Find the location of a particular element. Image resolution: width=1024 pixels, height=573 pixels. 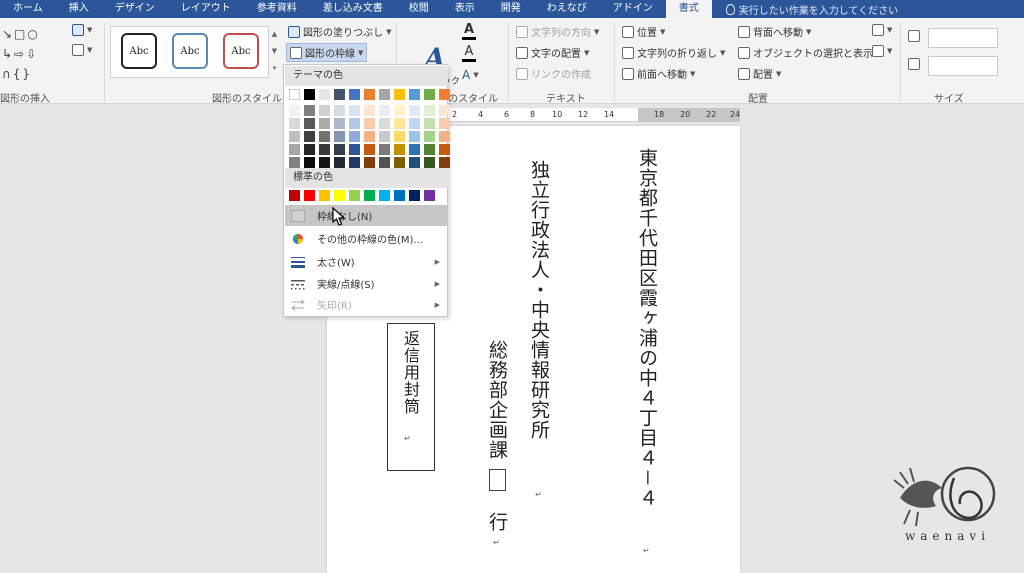

tab-addins: アドイン is located at coordinates (633, 9).